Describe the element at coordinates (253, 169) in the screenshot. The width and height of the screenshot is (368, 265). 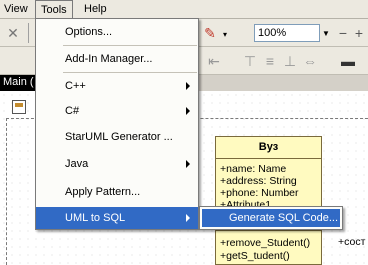
I see `class-attribute: +name: Name` at that location.